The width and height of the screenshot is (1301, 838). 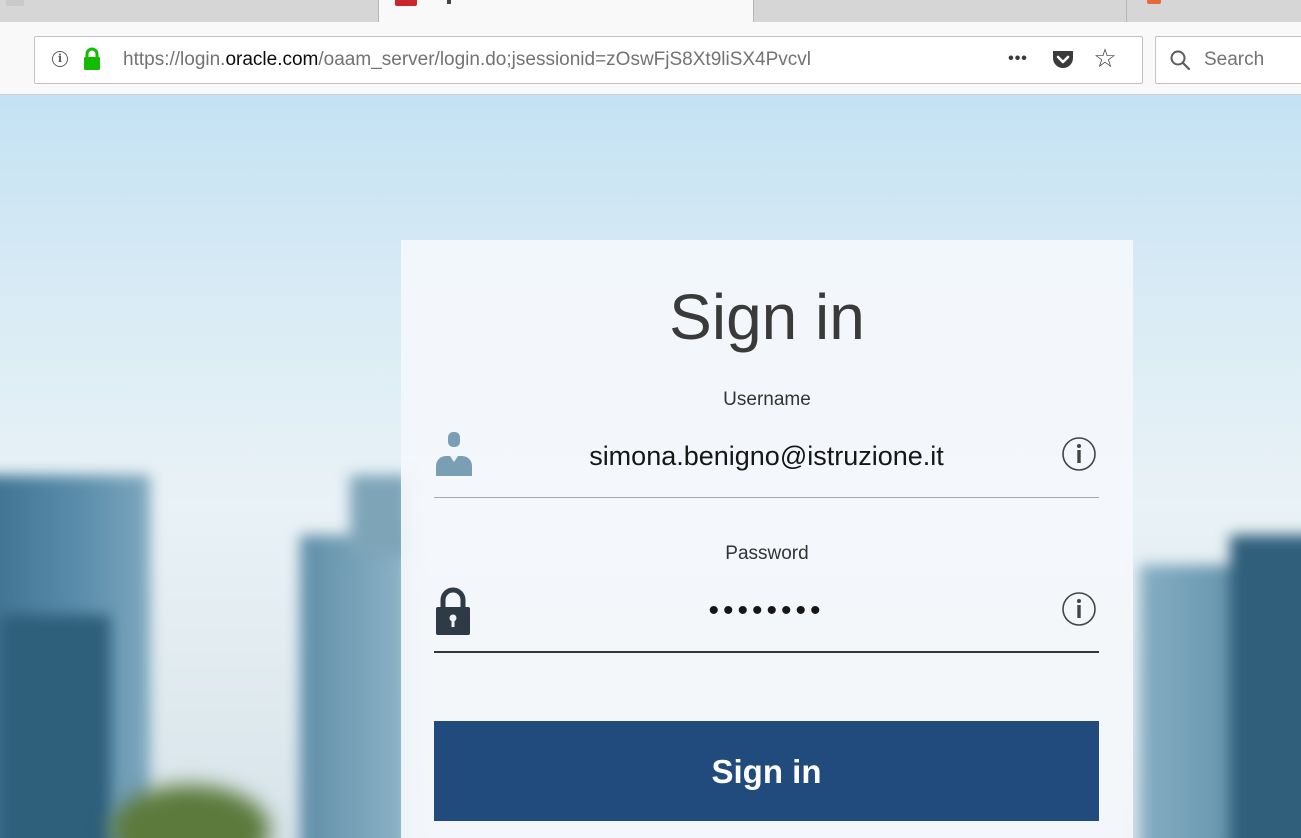 I want to click on browser-tab-active, so click(x=566, y=11).